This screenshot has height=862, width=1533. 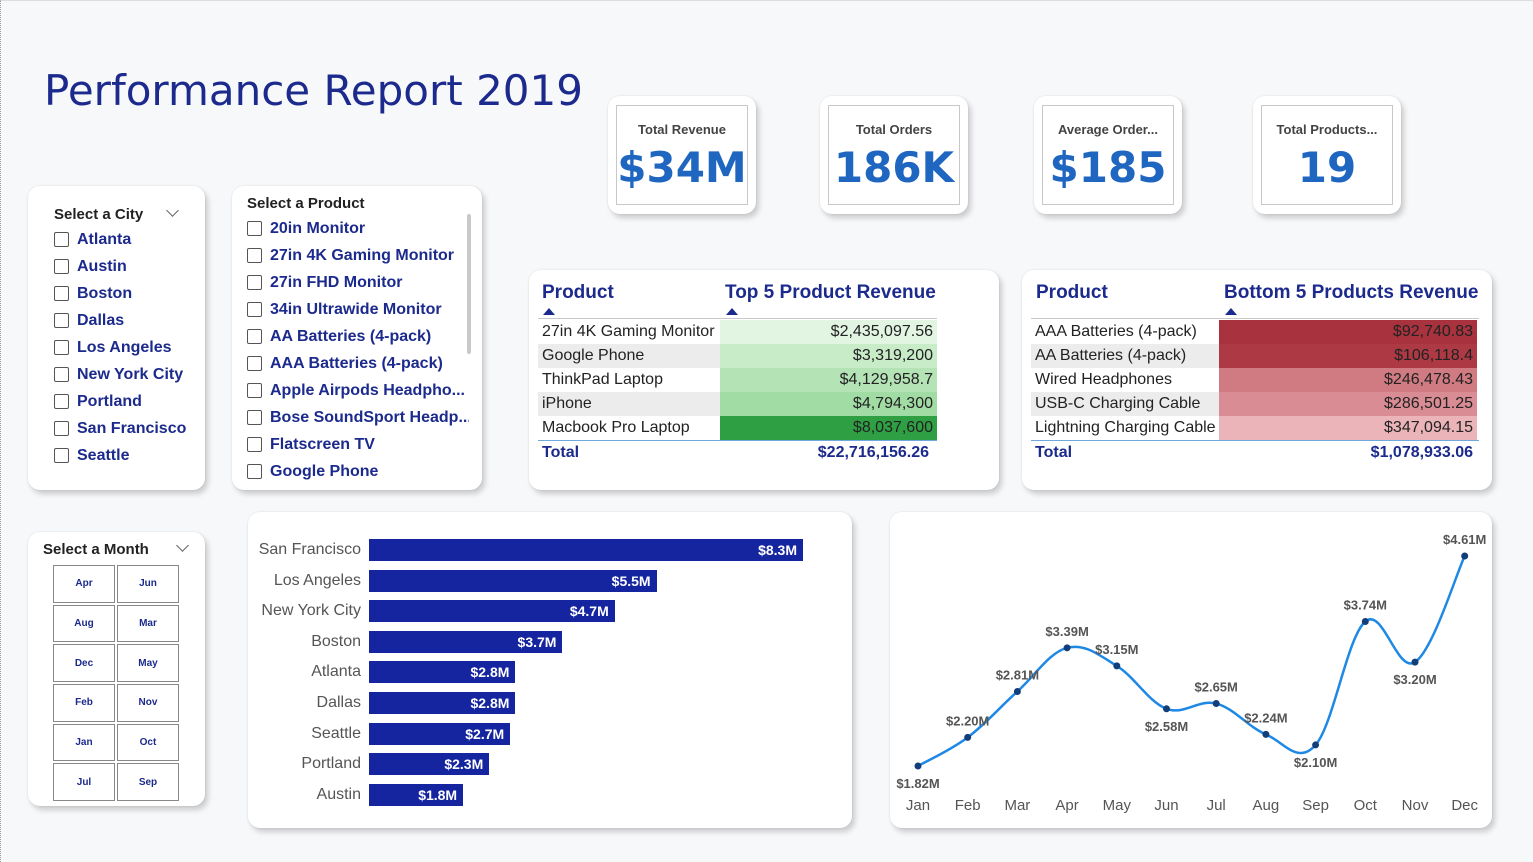 What do you see at coordinates (1254, 356) in the screenshot?
I see `table-row: AA Batteries (4-pack) $106,118.4` at bounding box center [1254, 356].